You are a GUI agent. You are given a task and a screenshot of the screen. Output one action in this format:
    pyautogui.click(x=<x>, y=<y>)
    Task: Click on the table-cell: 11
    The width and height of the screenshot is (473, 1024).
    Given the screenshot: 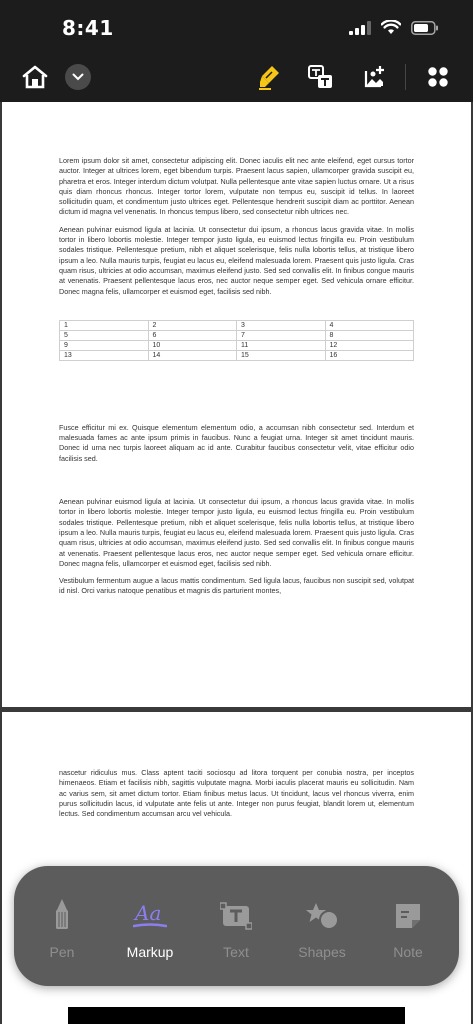 What is the action you would take?
    pyautogui.click(x=281, y=345)
    